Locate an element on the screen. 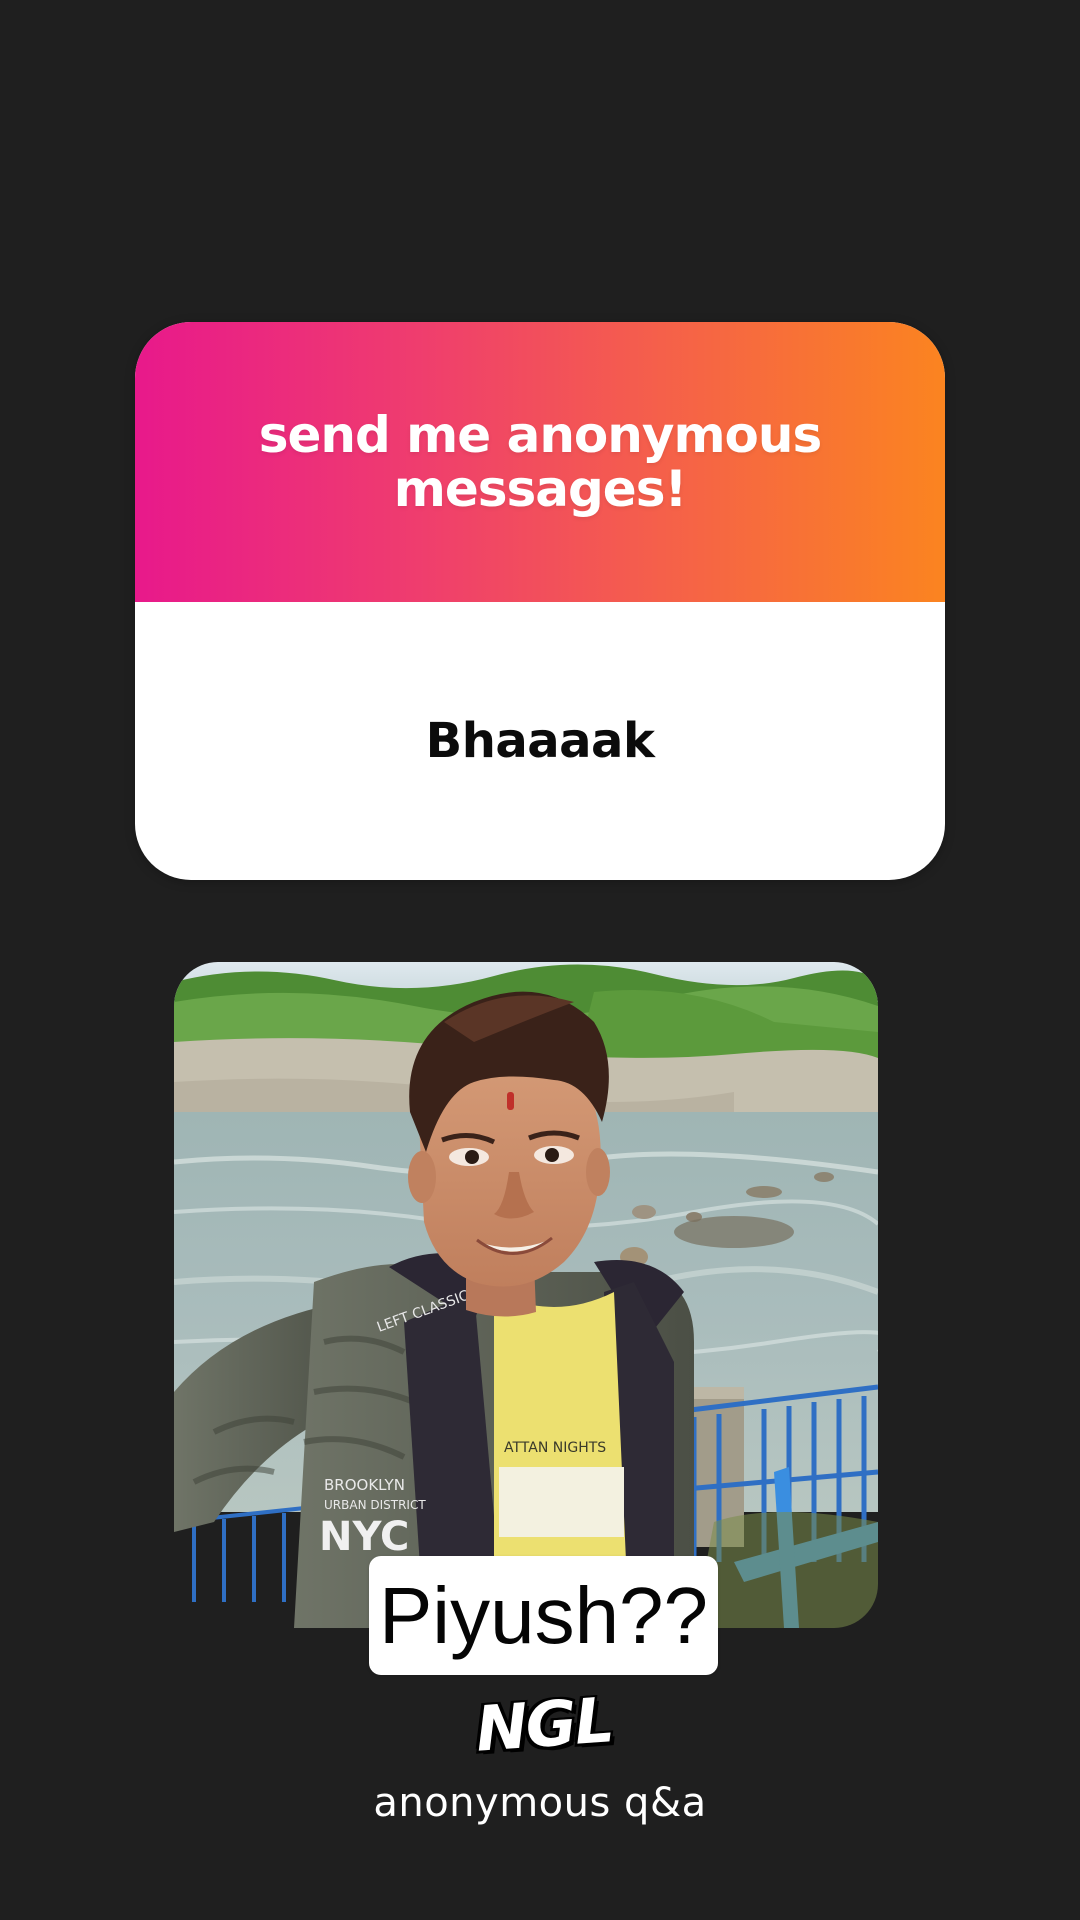 Image resolution: width=1080 pixels, height=1920 pixels. answer-text: Bhaaaak is located at coordinates (540, 741).